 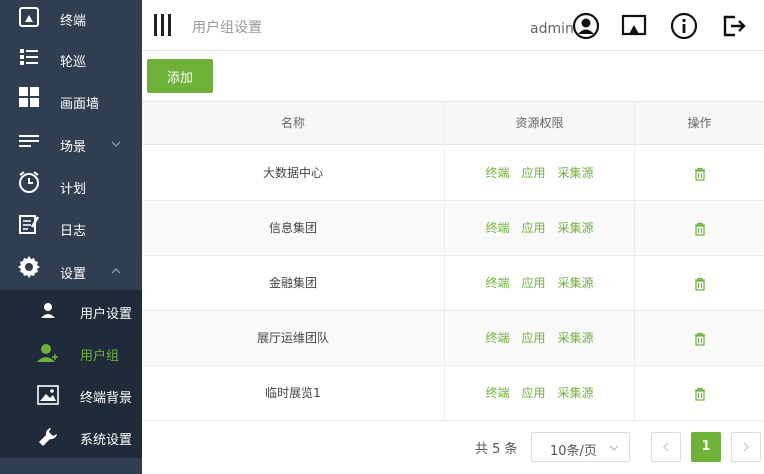 What do you see at coordinates (292, 283) in the screenshot?
I see `group-name-cell: 金融集团` at bounding box center [292, 283].